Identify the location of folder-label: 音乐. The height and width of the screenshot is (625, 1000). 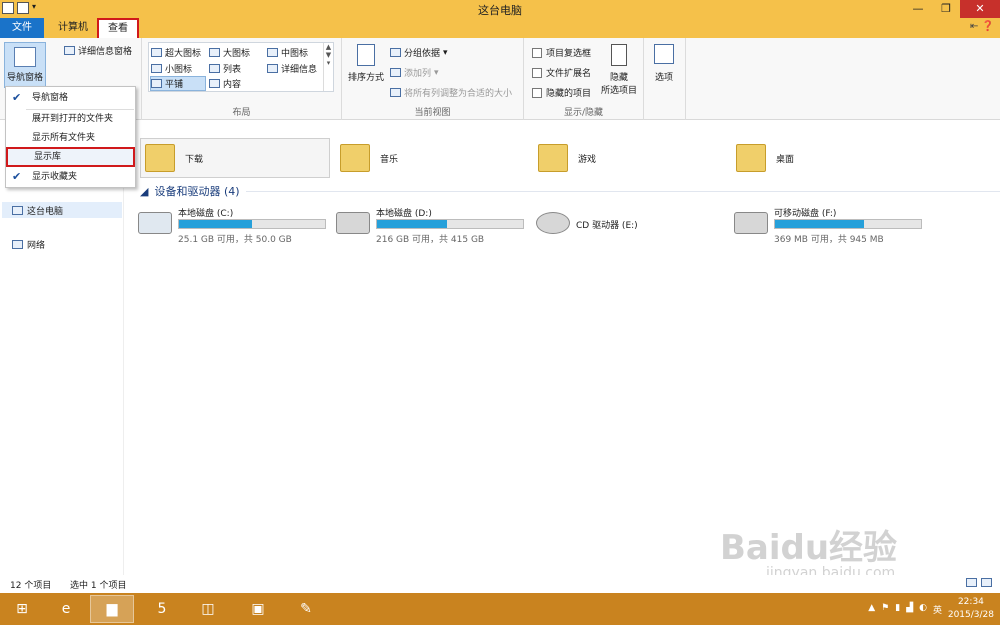
(389, 159).